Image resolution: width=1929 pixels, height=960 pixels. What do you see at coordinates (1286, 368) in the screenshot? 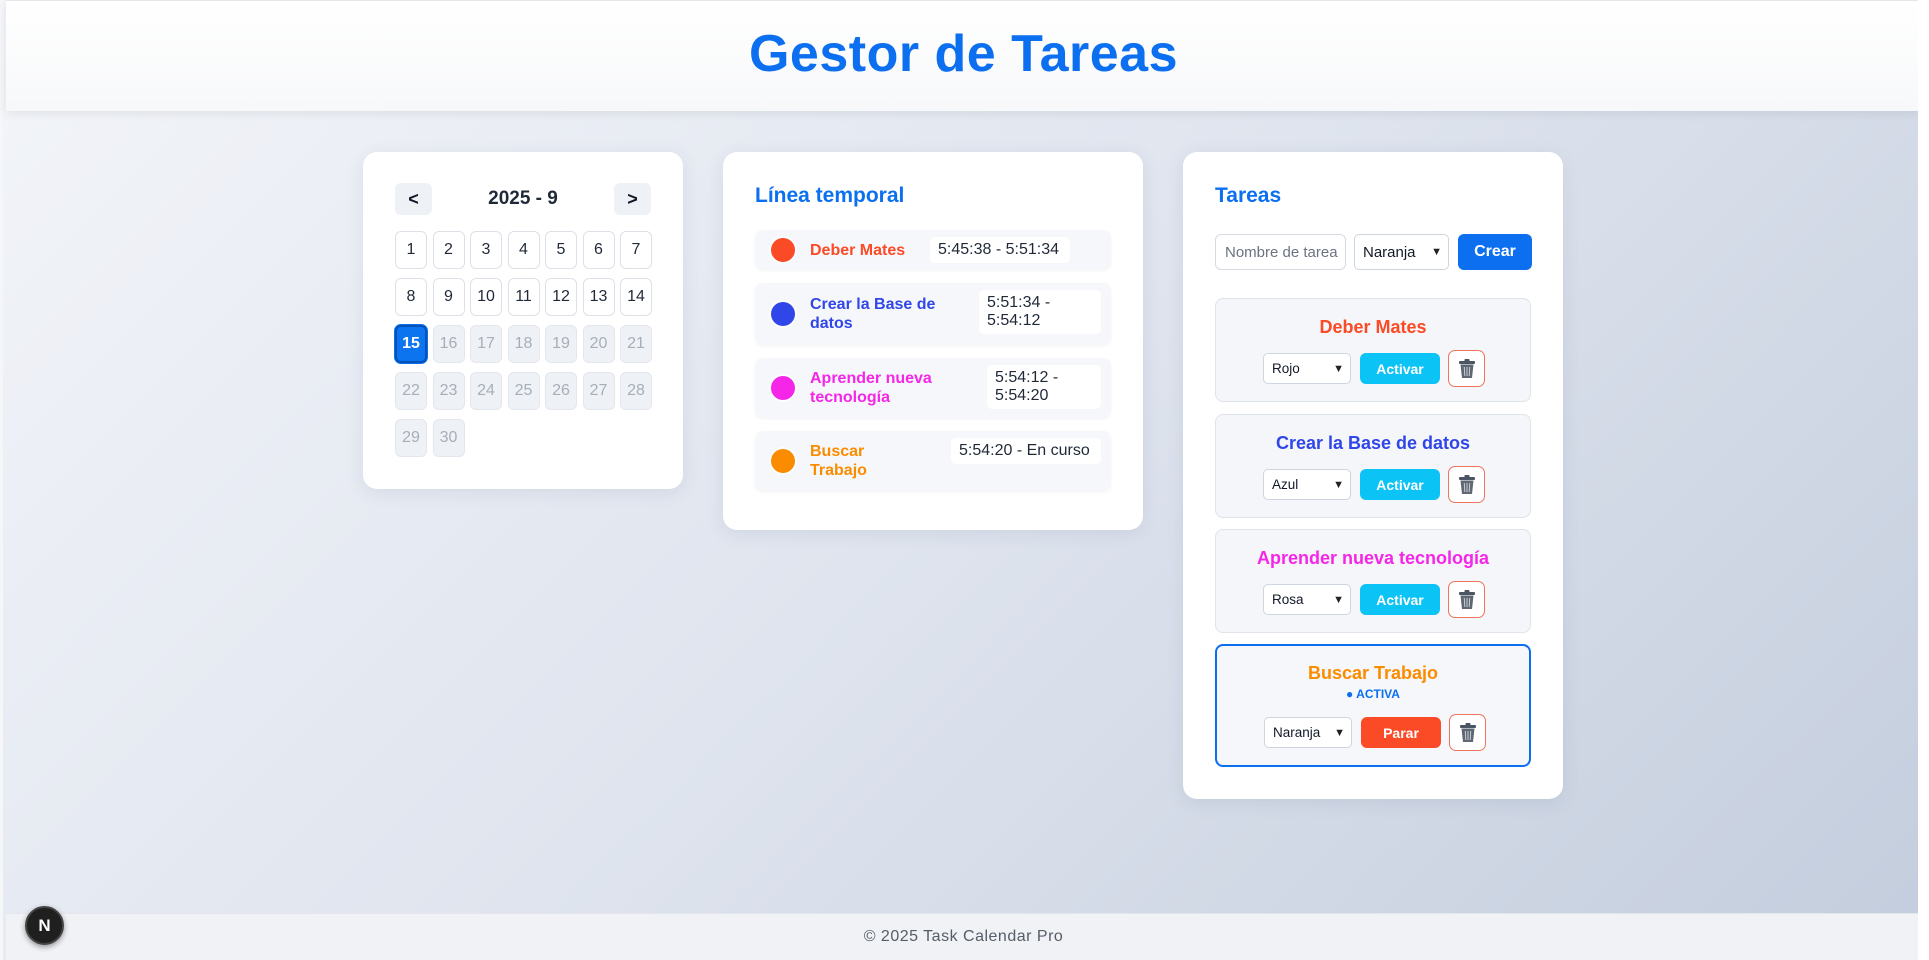
I see `task-color-value: Rojo` at bounding box center [1286, 368].